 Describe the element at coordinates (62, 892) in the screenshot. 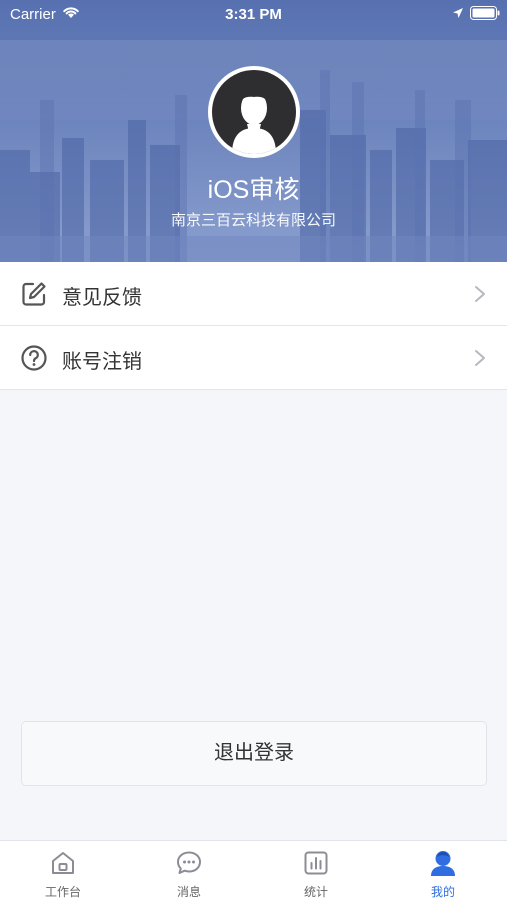

I see `tab-label: 工作台` at that location.